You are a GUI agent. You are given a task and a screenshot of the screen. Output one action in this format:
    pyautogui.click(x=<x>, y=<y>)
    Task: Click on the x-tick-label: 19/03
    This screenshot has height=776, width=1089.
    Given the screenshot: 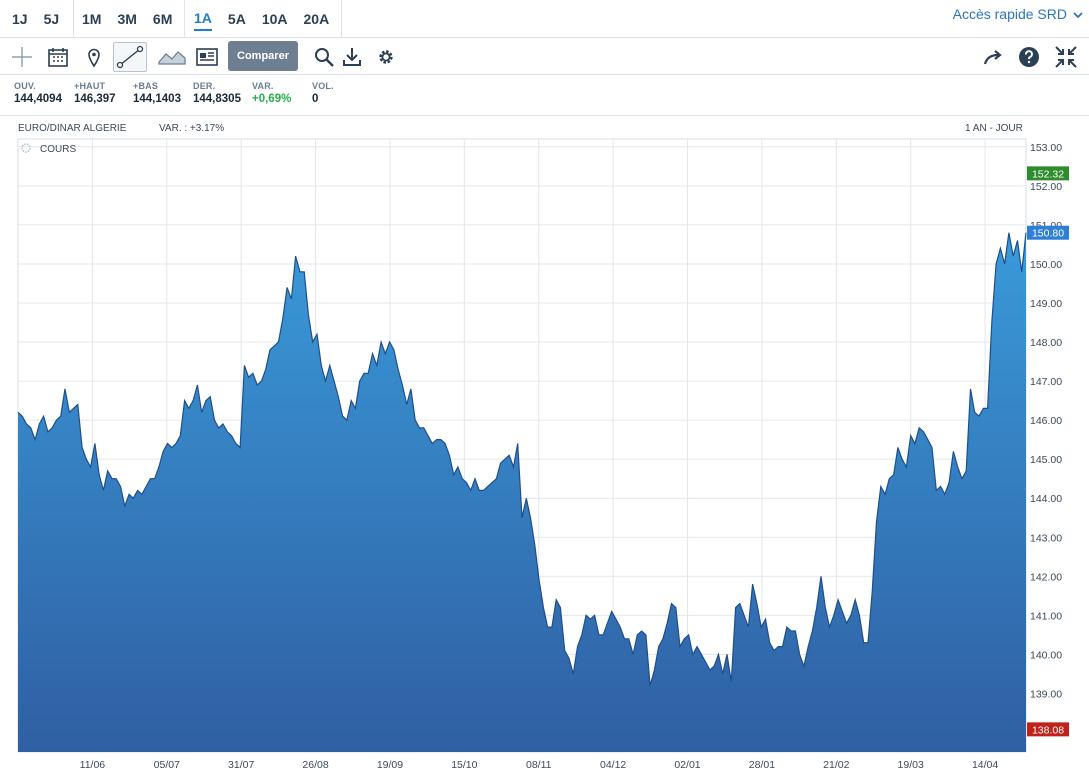 What is the action you would take?
    pyautogui.click(x=911, y=765)
    